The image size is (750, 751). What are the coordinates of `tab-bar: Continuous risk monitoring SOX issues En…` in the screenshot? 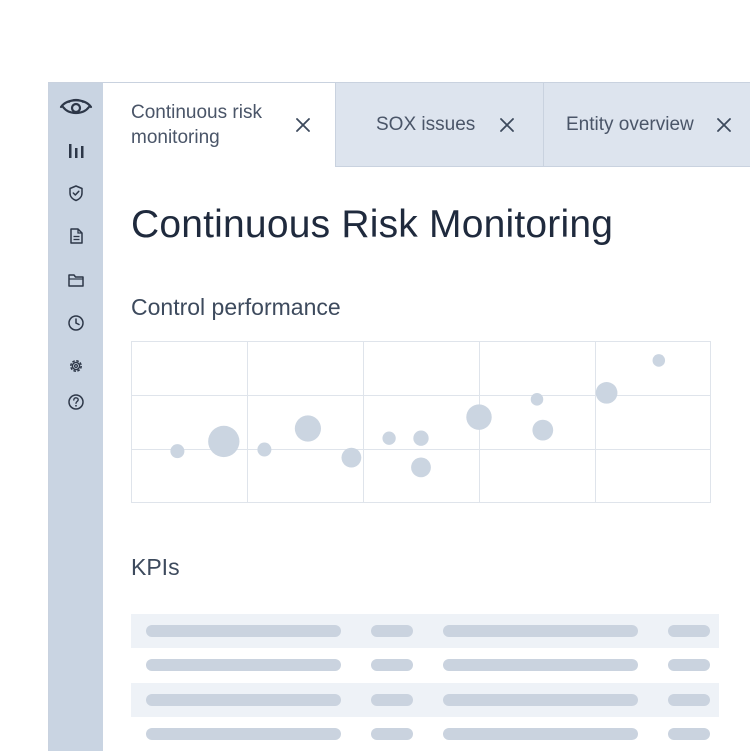 It's located at (426, 125).